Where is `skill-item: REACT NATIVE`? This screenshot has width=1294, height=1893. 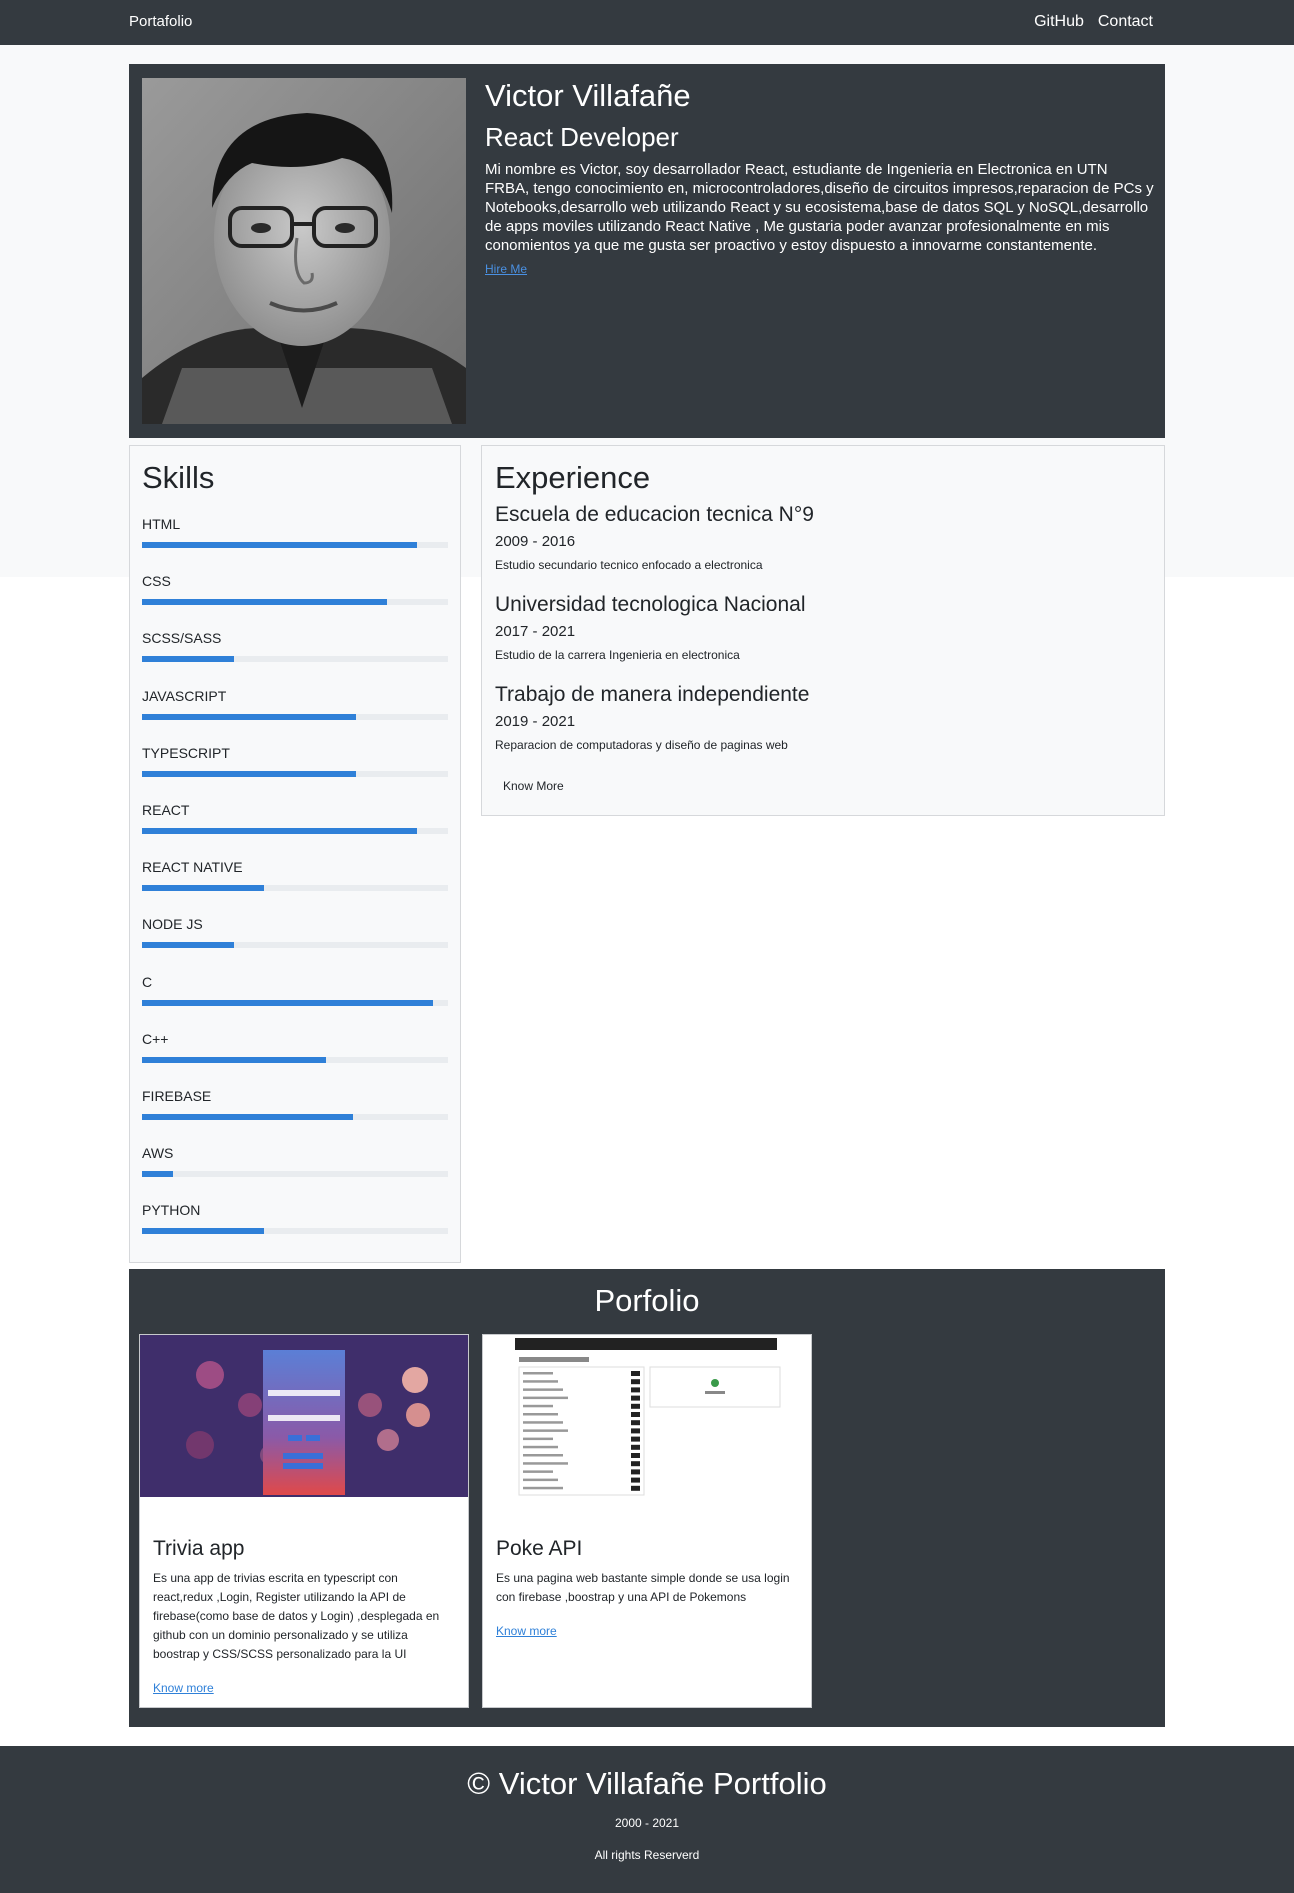 skill-item: REACT NATIVE is located at coordinates (295, 875).